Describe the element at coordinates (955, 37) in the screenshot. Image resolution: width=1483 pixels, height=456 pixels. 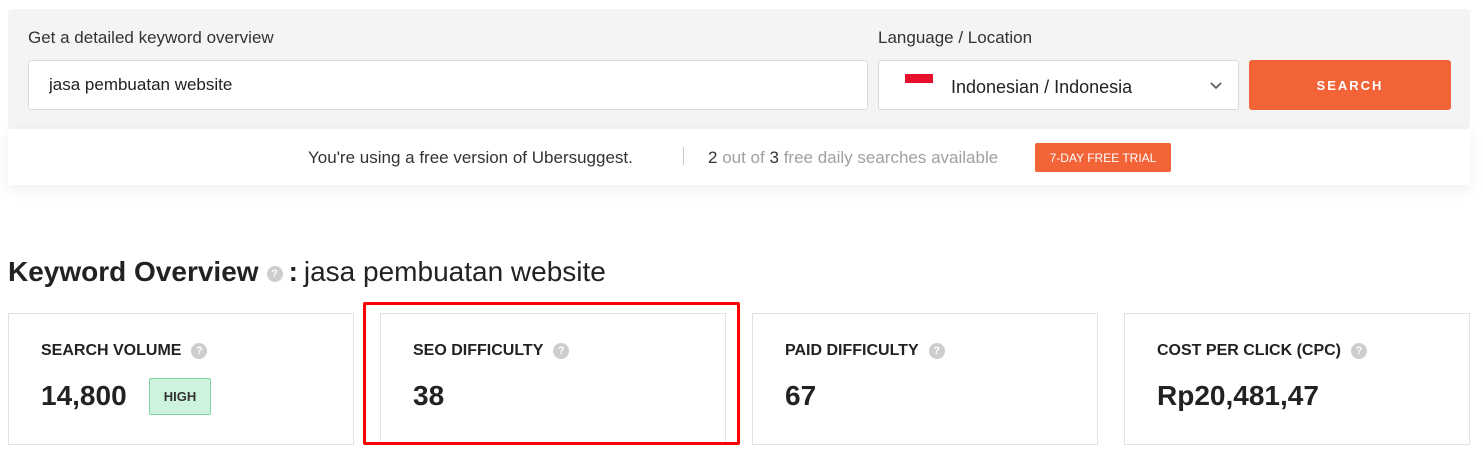
I see `language-location-label: Language / Location` at that location.